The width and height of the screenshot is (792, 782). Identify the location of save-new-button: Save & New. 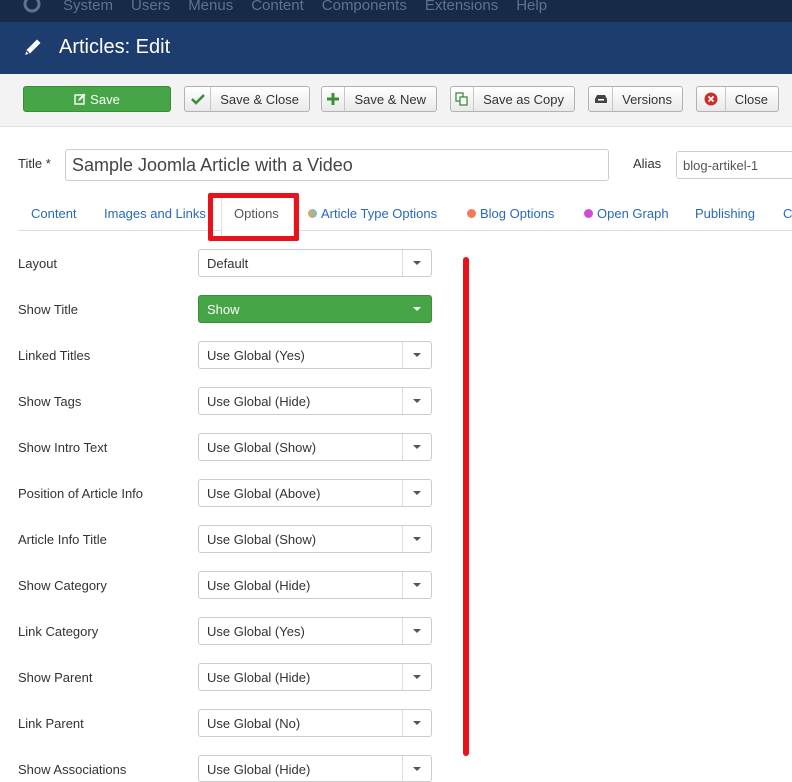
(379, 99).